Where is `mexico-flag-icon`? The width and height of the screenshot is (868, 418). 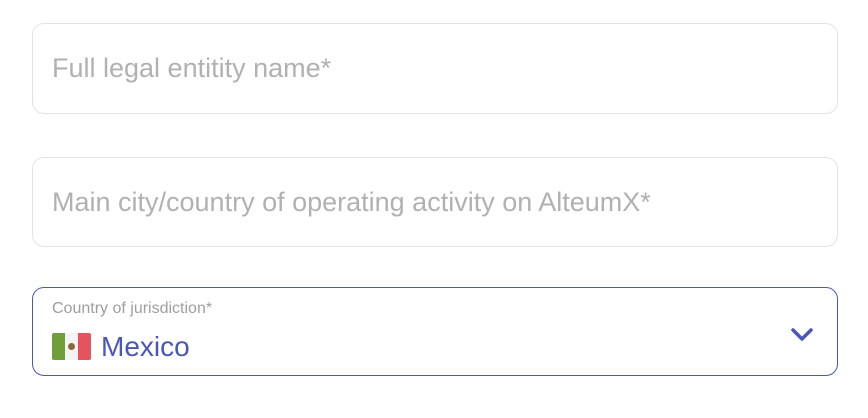
mexico-flag-icon is located at coordinates (71, 346).